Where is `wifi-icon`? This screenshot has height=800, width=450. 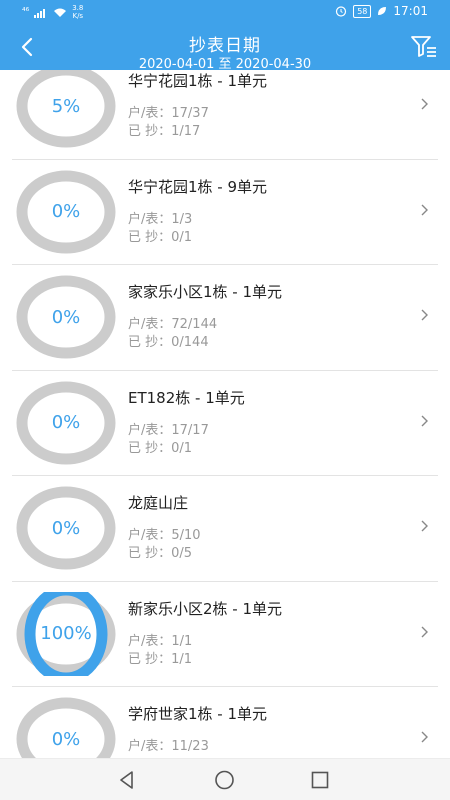
wifi-icon is located at coordinates (60, 12).